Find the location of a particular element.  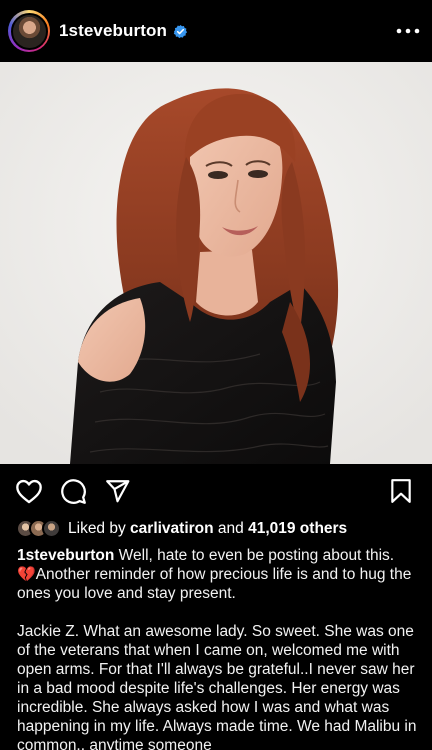

story-ring-avatar is located at coordinates (29, 31).